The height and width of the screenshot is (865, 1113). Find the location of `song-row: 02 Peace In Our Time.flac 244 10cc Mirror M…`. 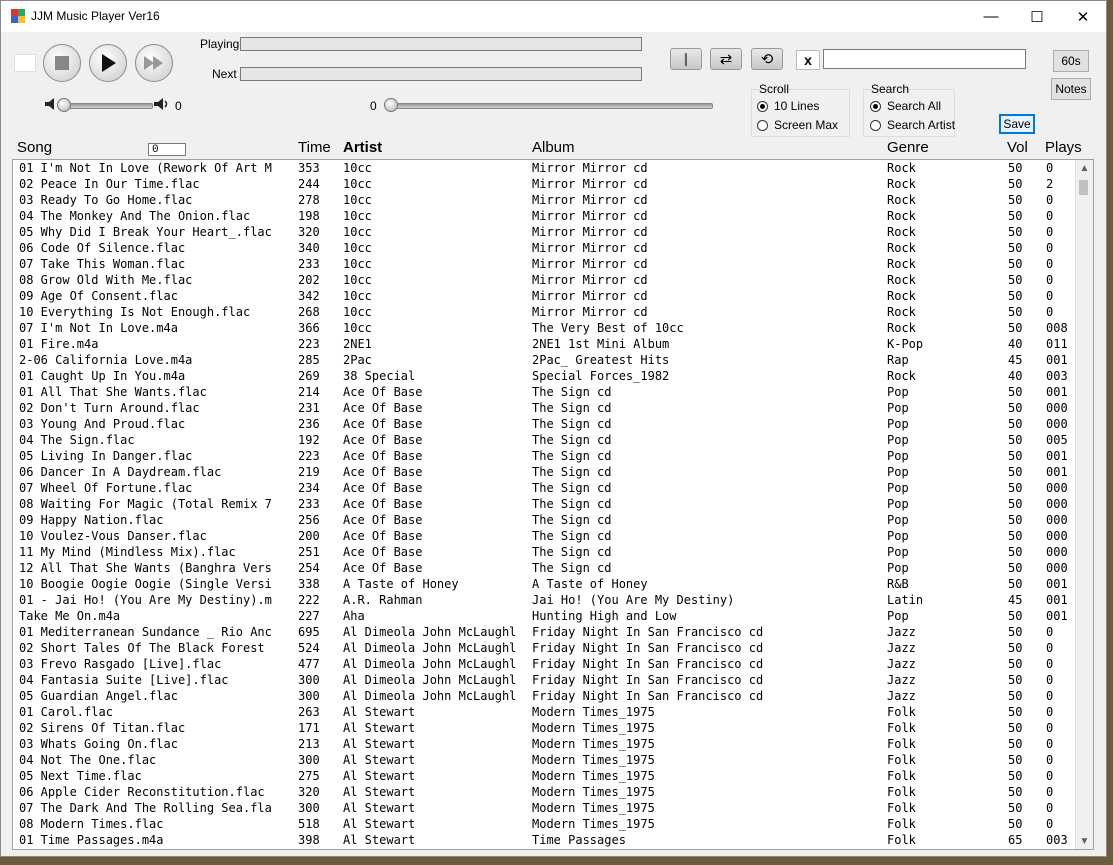

song-row: 02 Peace In Our Time.flac 244 10cc Mirror M… is located at coordinates (545, 184).